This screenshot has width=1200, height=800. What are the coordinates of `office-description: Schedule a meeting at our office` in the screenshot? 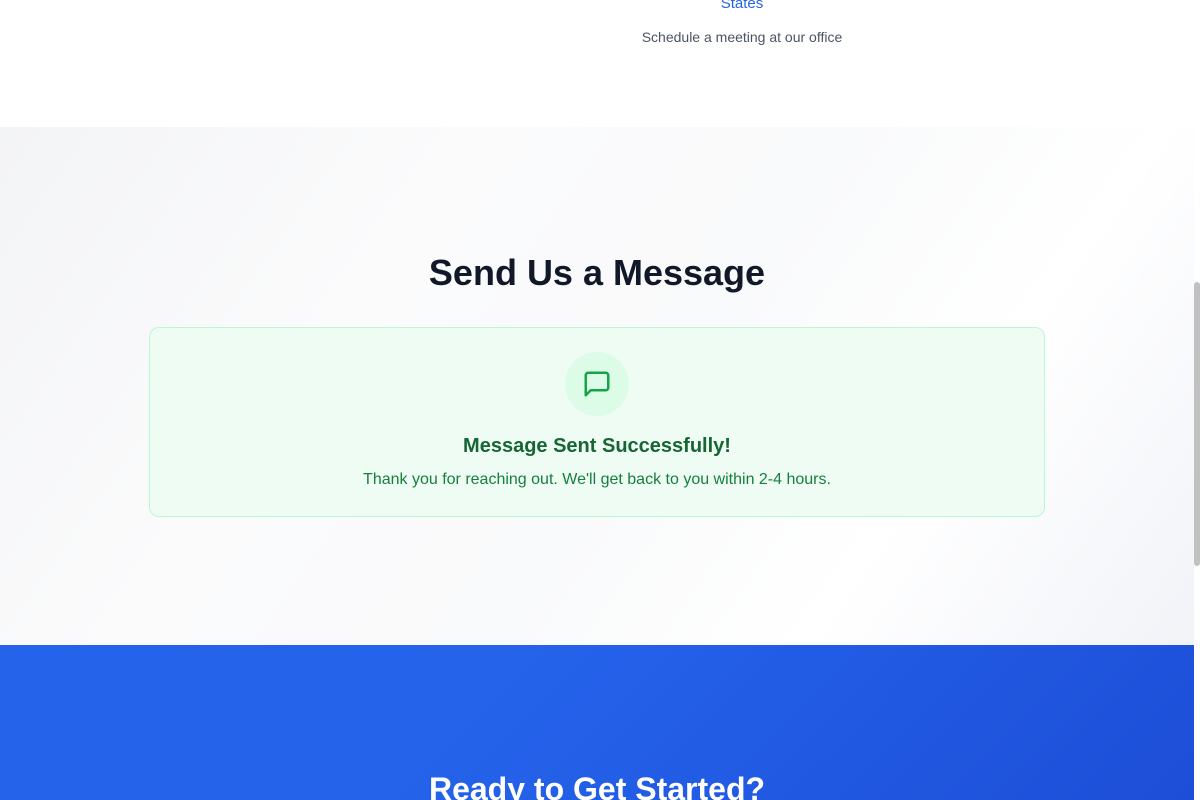 It's located at (742, 37).